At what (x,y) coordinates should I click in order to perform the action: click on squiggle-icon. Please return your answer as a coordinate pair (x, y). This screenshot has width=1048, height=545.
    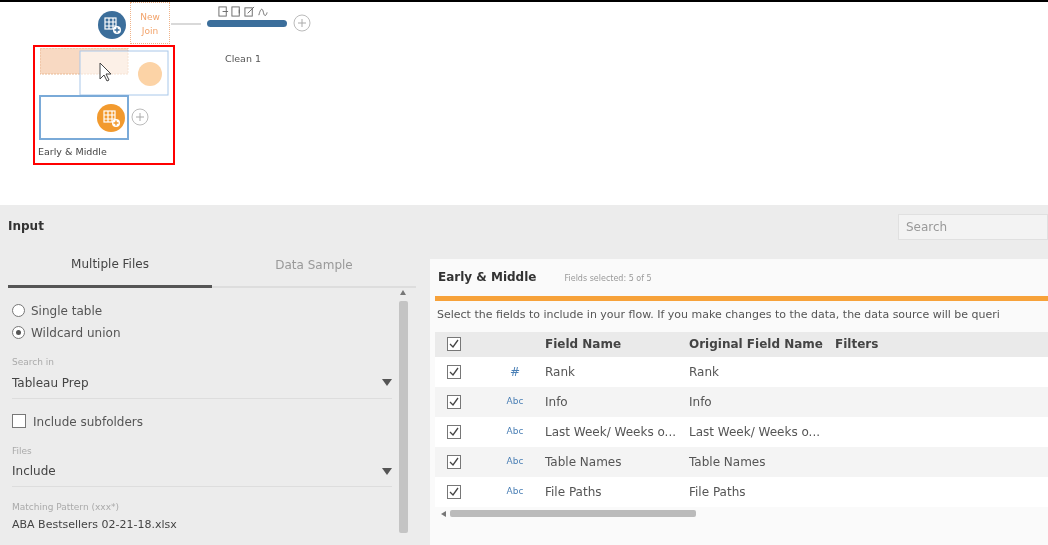
    Looking at the image, I should click on (262, 11).